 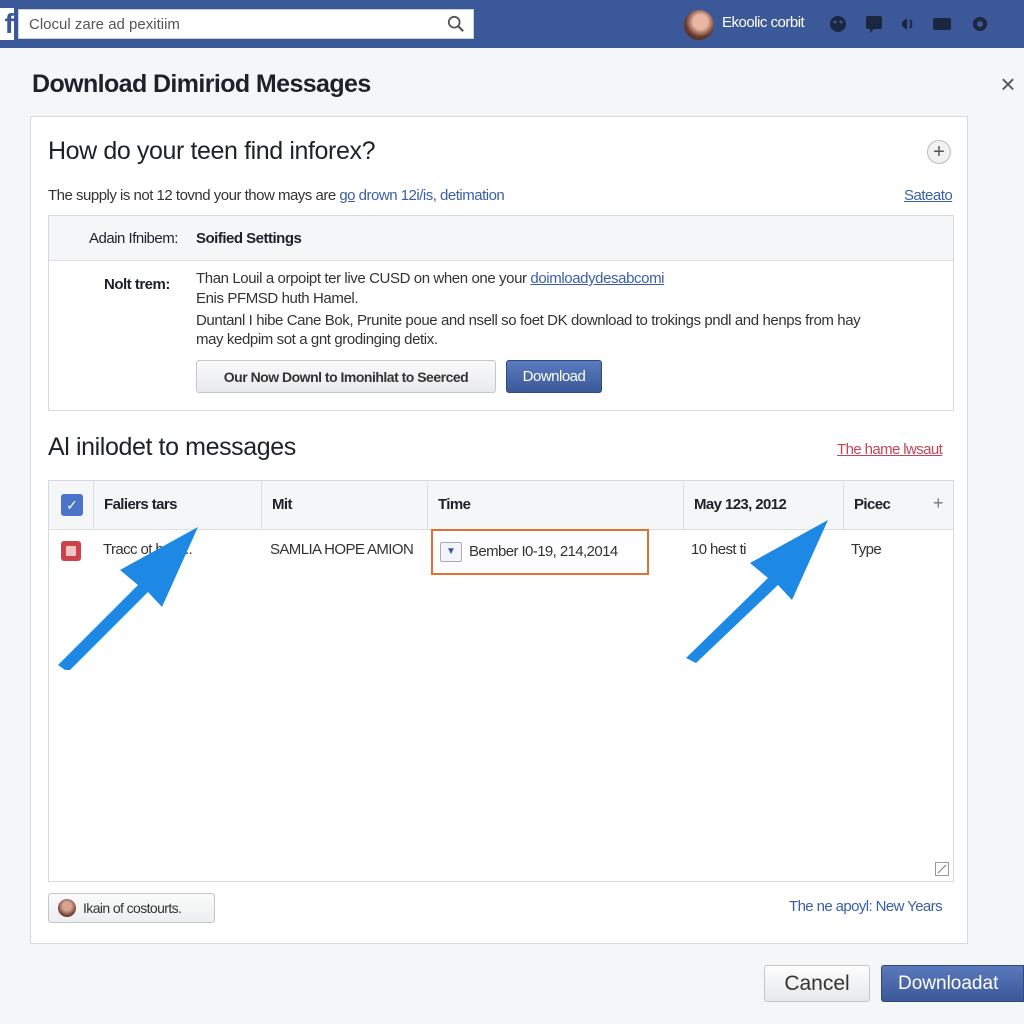 What do you see at coordinates (346, 376) in the screenshot?
I see `secondary-download-button: Our Now Downl to Imonihlat to Seerced` at bounding box center [346, 376].